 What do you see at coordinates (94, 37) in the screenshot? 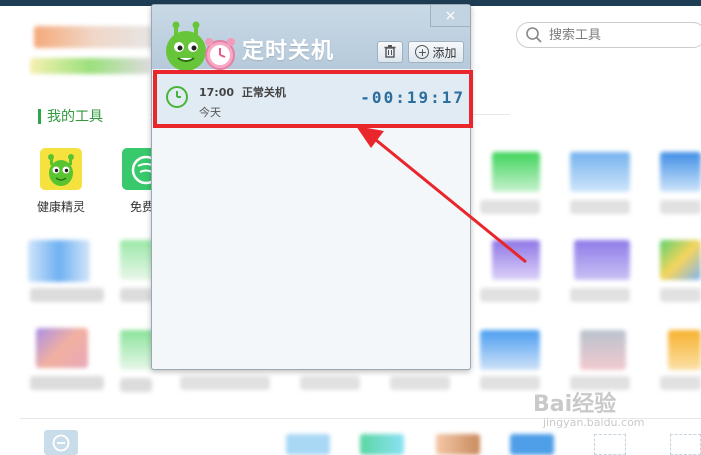
I see `blurred-logo` at bounding box center [94, 37].